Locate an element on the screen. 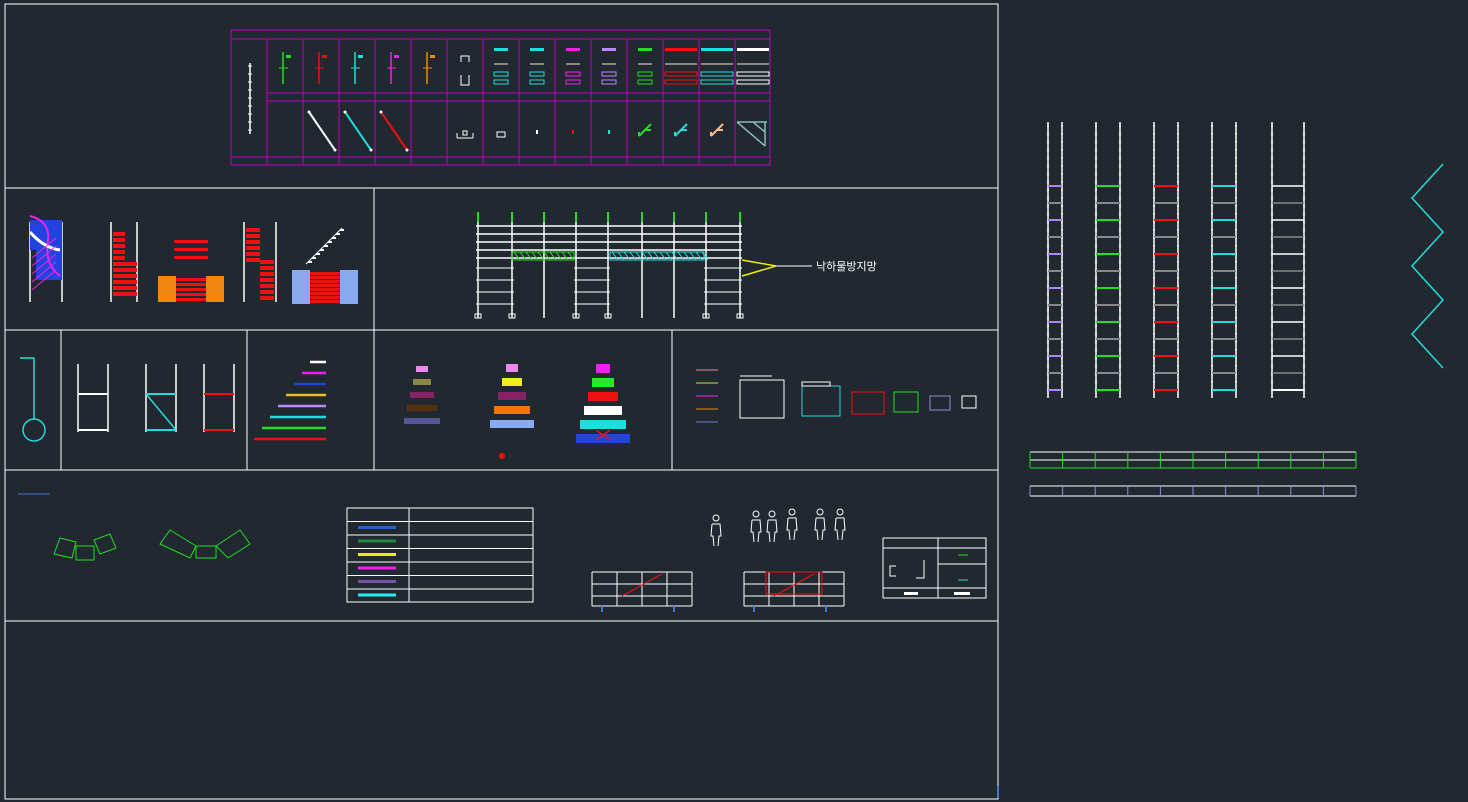 The image size is (1468, 802). net-outline is located at coordinates (759, 268).